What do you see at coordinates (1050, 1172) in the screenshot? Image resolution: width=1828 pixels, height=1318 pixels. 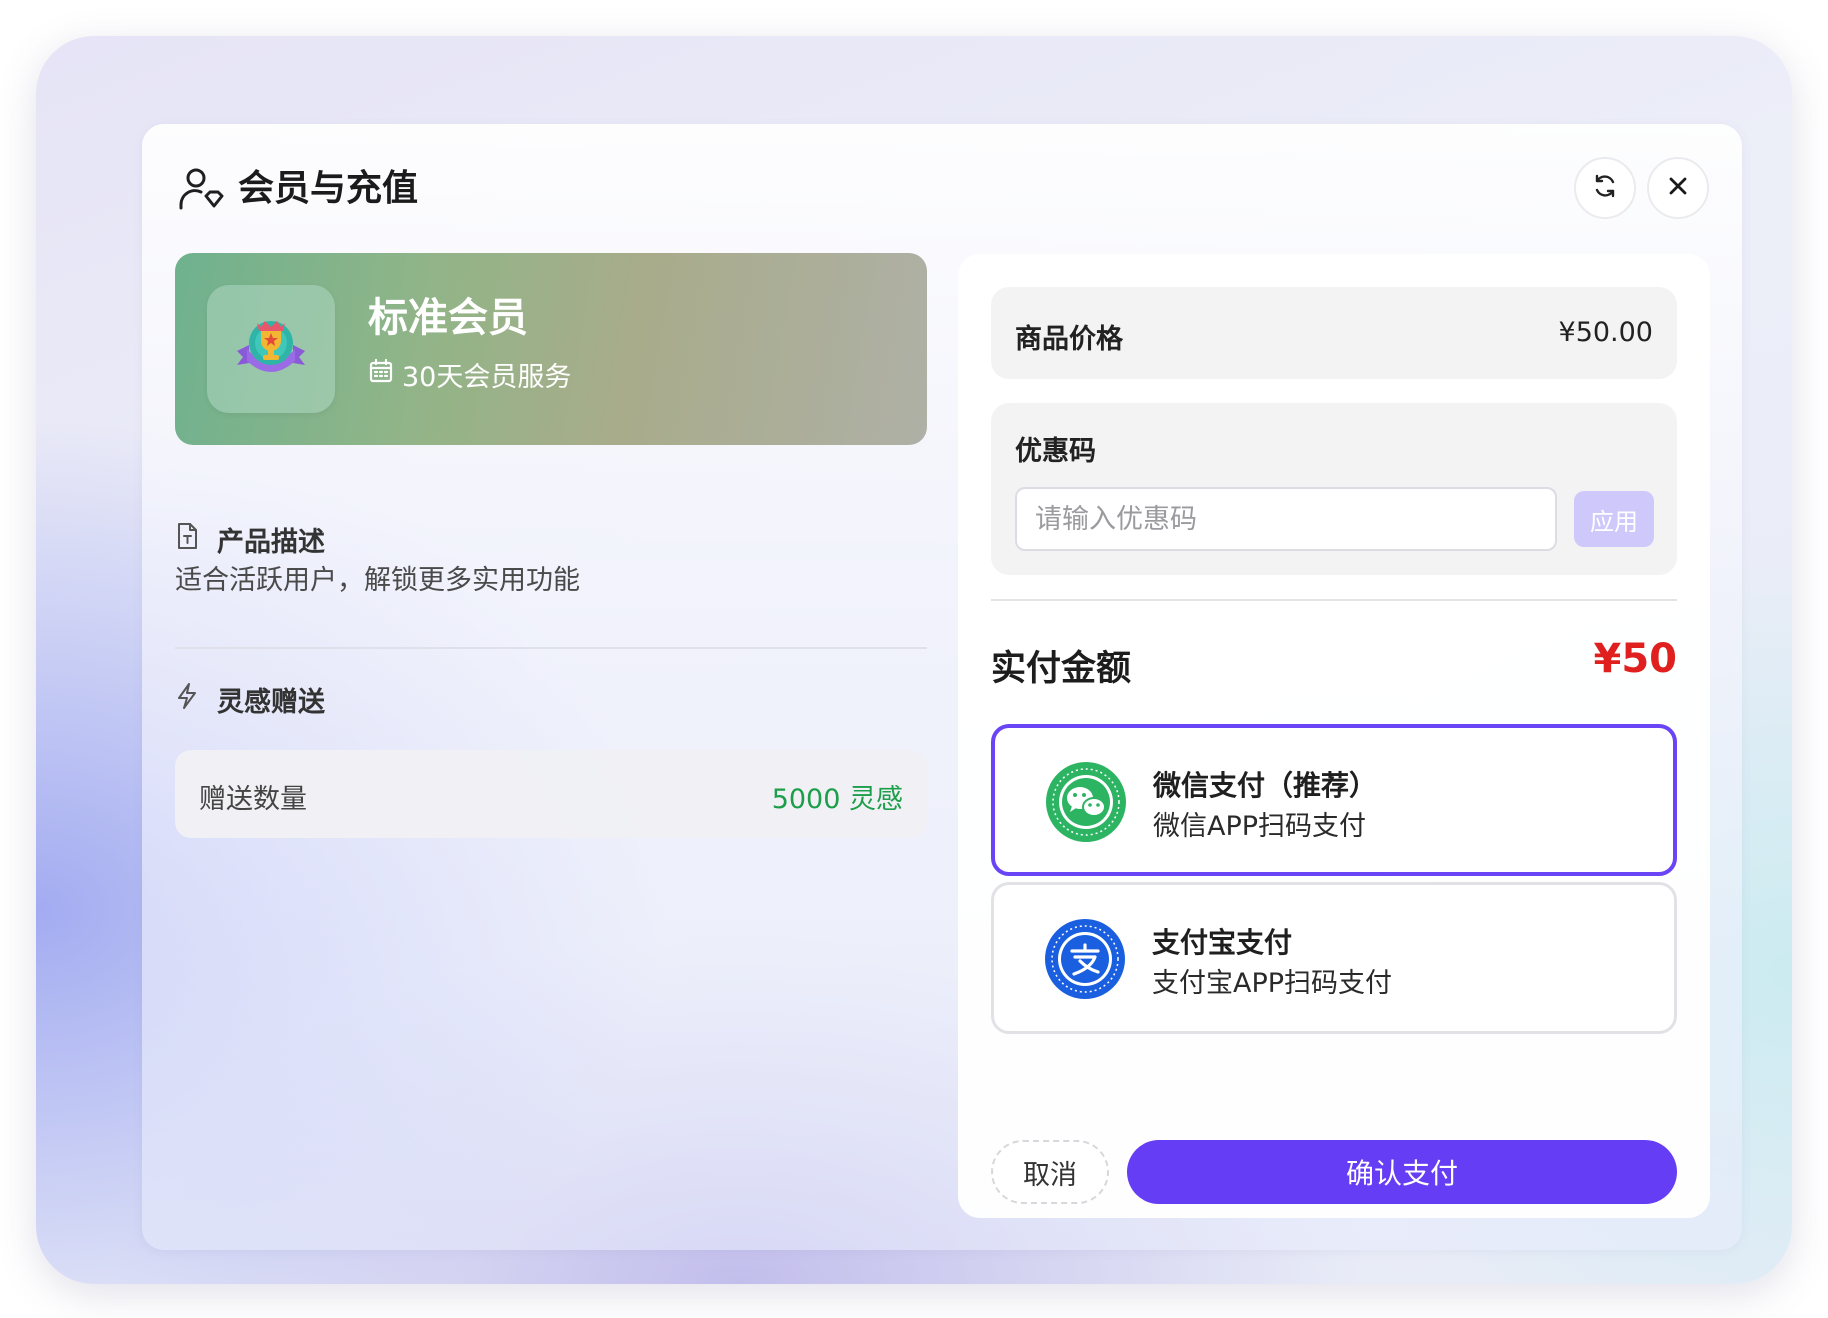 I see `cancel-button: 取消` at bounding box center [1050, 1172].